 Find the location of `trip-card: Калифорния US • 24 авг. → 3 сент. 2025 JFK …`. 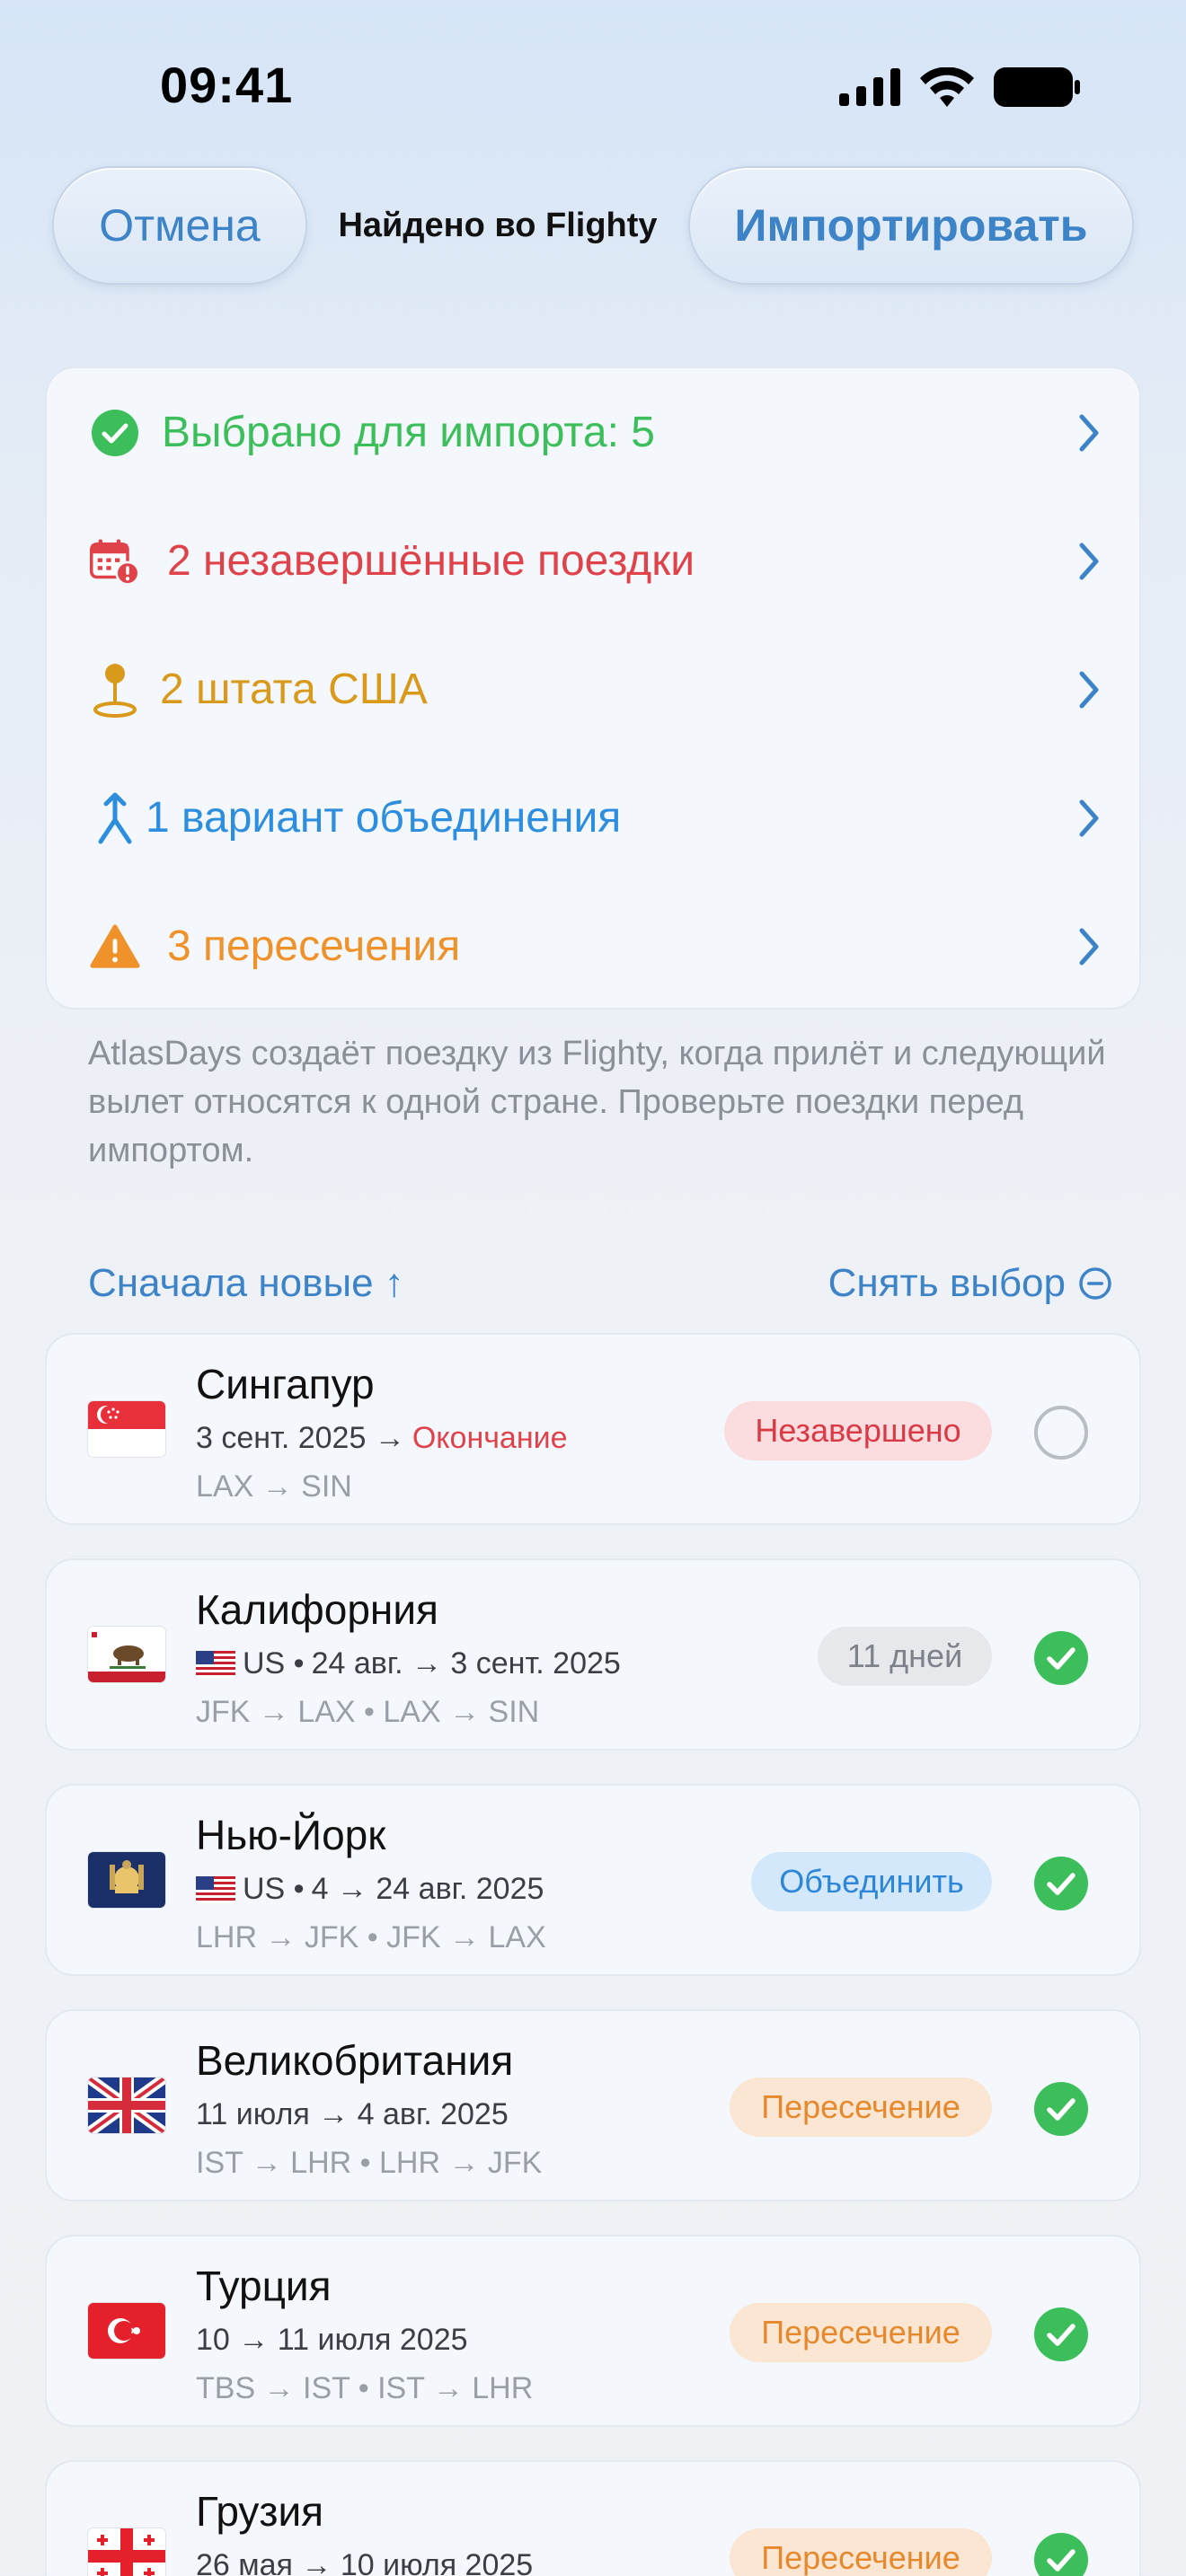

trip-card: Калифорния US • 24 авг. → 3 сент. 2025 JFK … is located at coordinates (593, 1654).